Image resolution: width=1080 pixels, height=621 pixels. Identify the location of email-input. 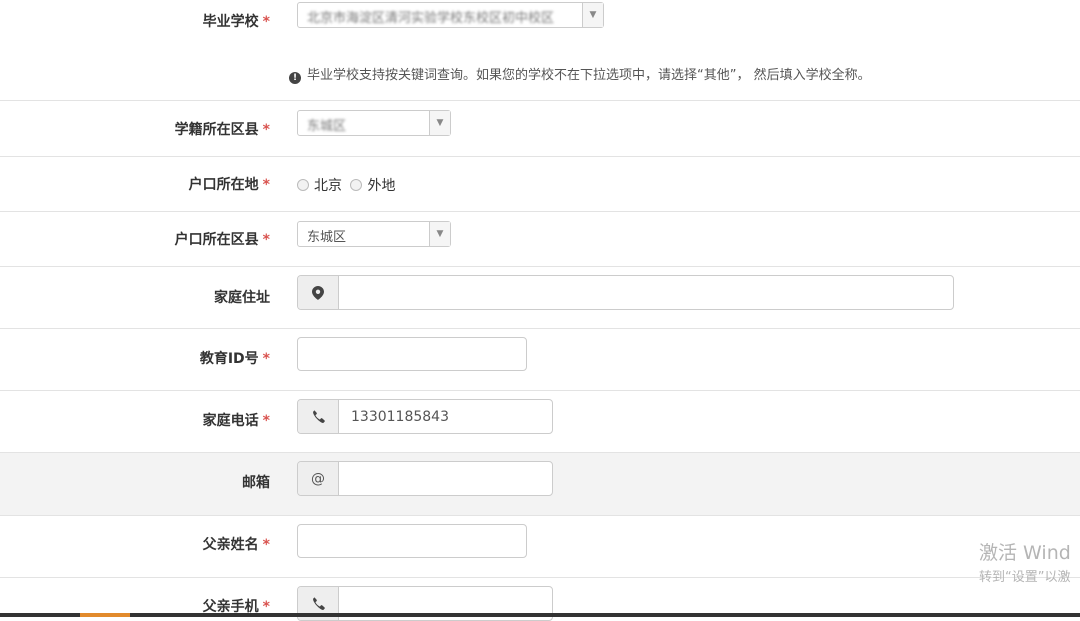
(445, 478).